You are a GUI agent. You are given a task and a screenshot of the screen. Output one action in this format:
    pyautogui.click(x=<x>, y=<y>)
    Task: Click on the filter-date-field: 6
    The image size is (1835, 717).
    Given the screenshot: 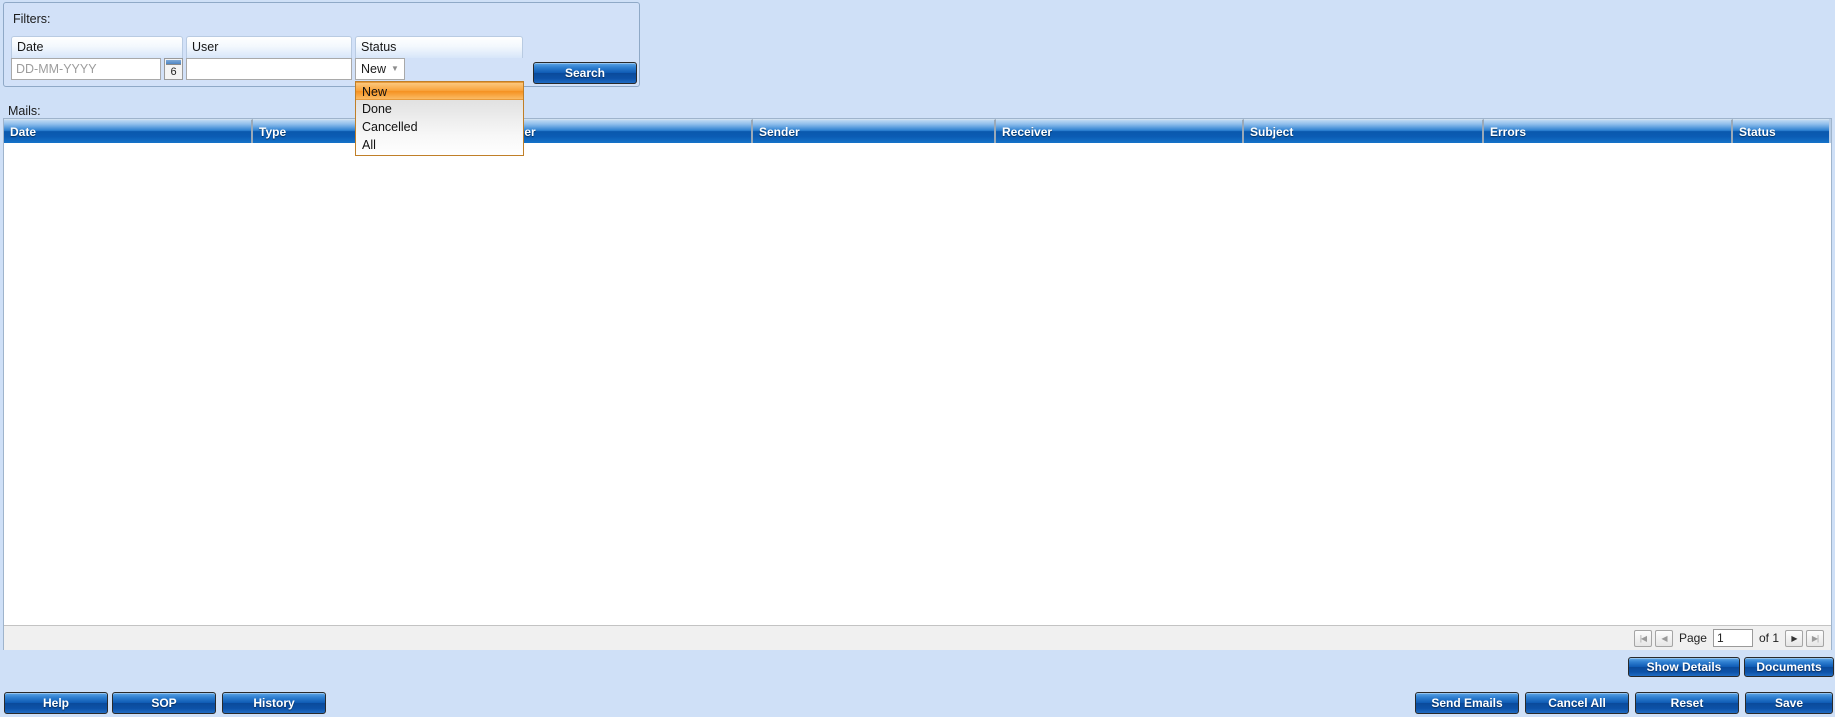 What is the action you would take?
    pyautogui.click(x=97, y=69)
    